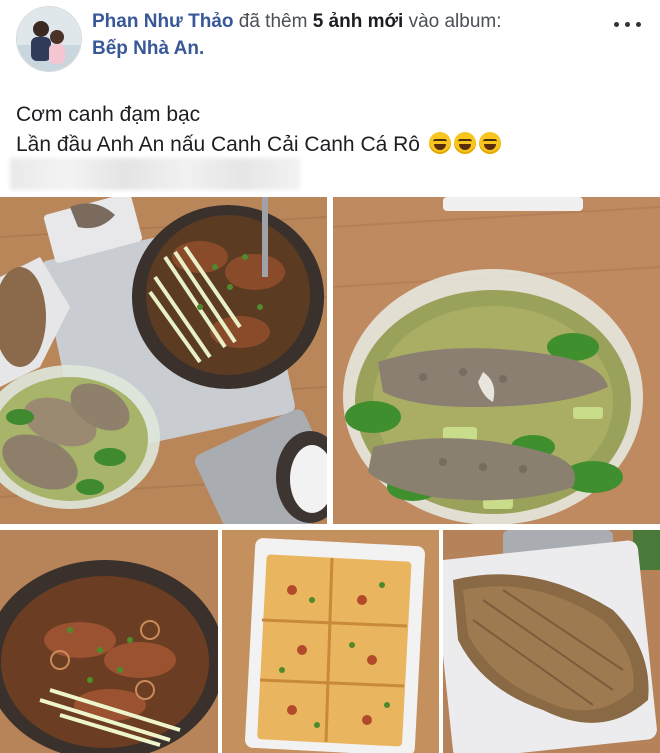  What do you see at coordinates (628, 24) in the screenshot?
I see `more-horizontal-icon` at bounding box center [628, 24].